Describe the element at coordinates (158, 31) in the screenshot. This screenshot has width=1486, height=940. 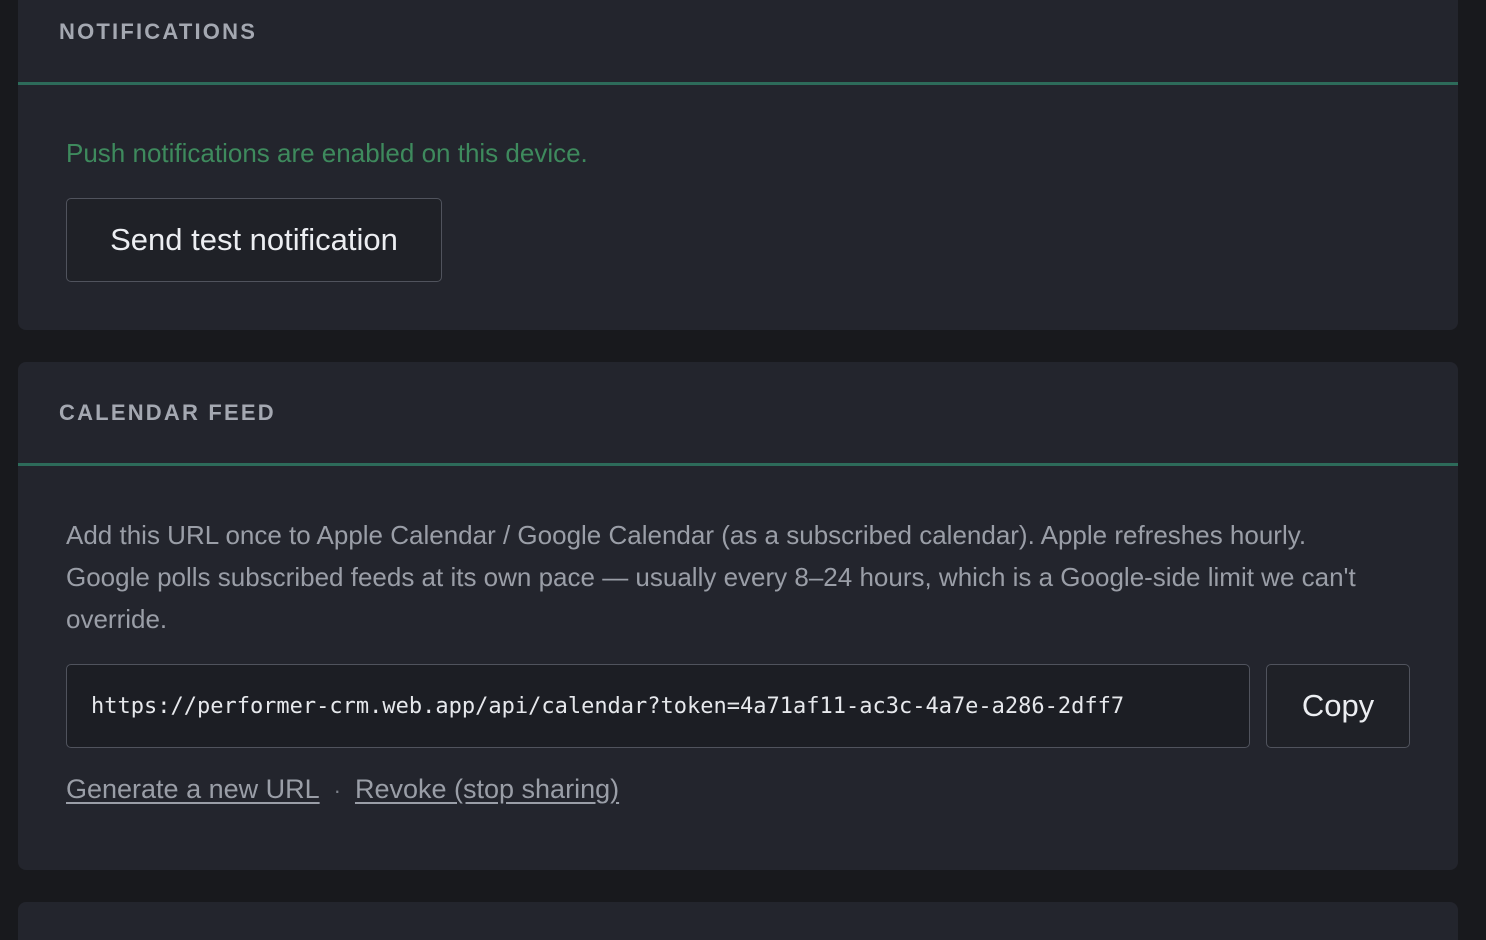
I see `notifications-title: NOTIFICATIONS` at that location.